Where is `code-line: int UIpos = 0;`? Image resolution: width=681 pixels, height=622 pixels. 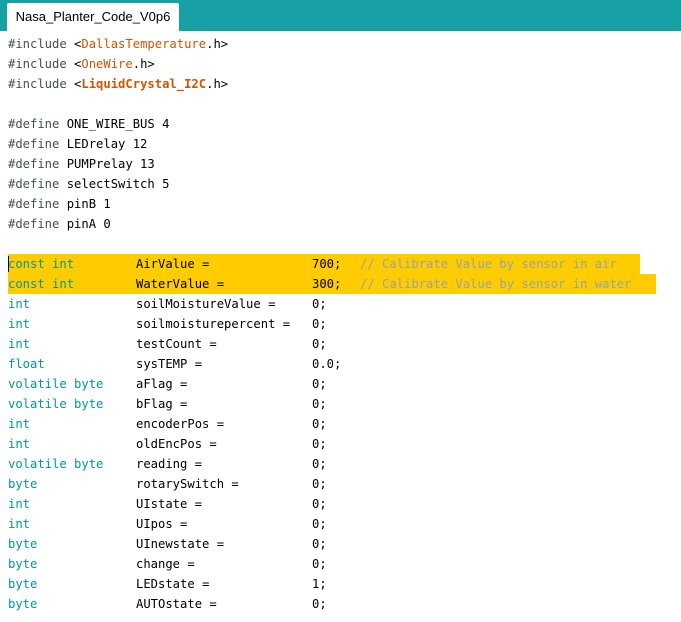 code-line: int UIpos = 0; is located at coordinates (340, 524).